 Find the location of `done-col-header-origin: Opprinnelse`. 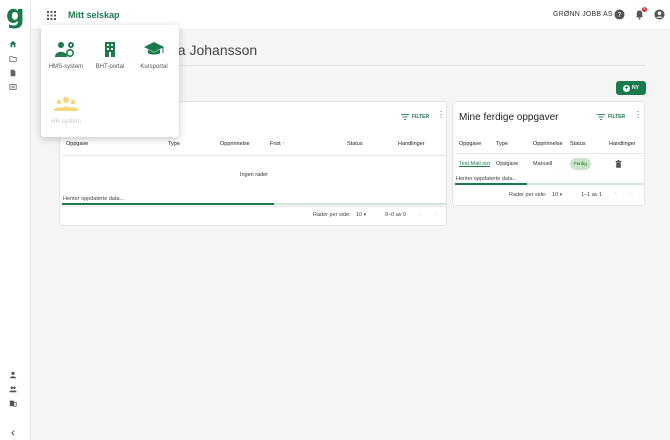

done-col-header-origin: Opprinnelse is located at coordinates (548, 144).